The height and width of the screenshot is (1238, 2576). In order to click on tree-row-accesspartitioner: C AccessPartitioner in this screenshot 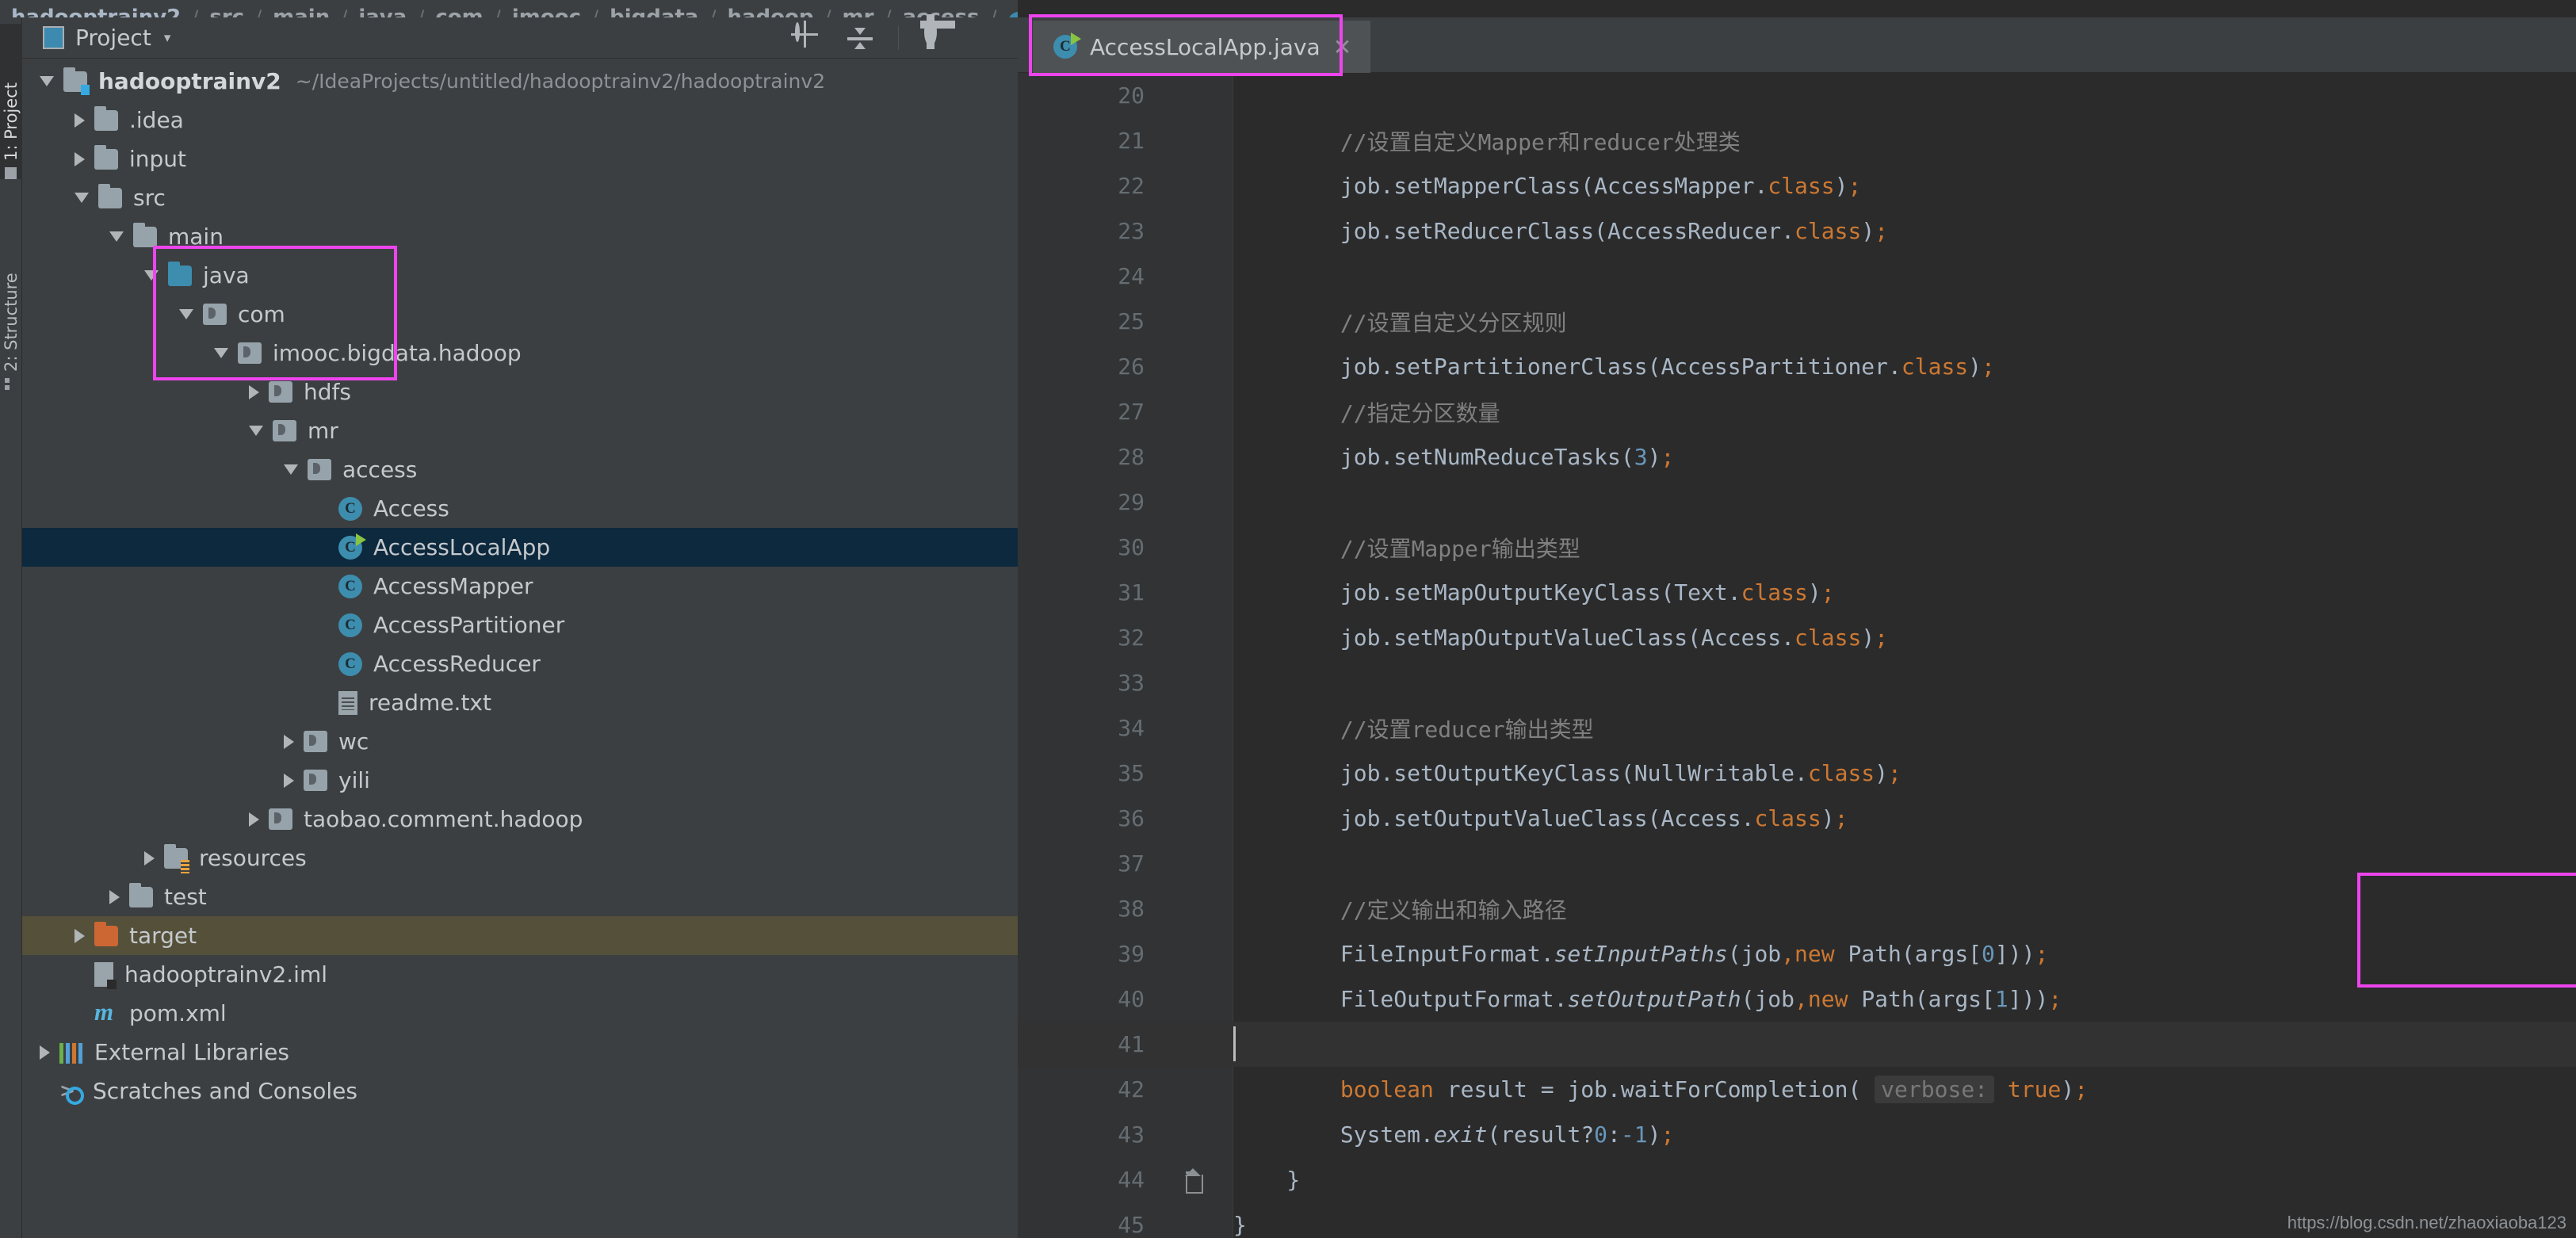, I will do `click(520, 625)`.